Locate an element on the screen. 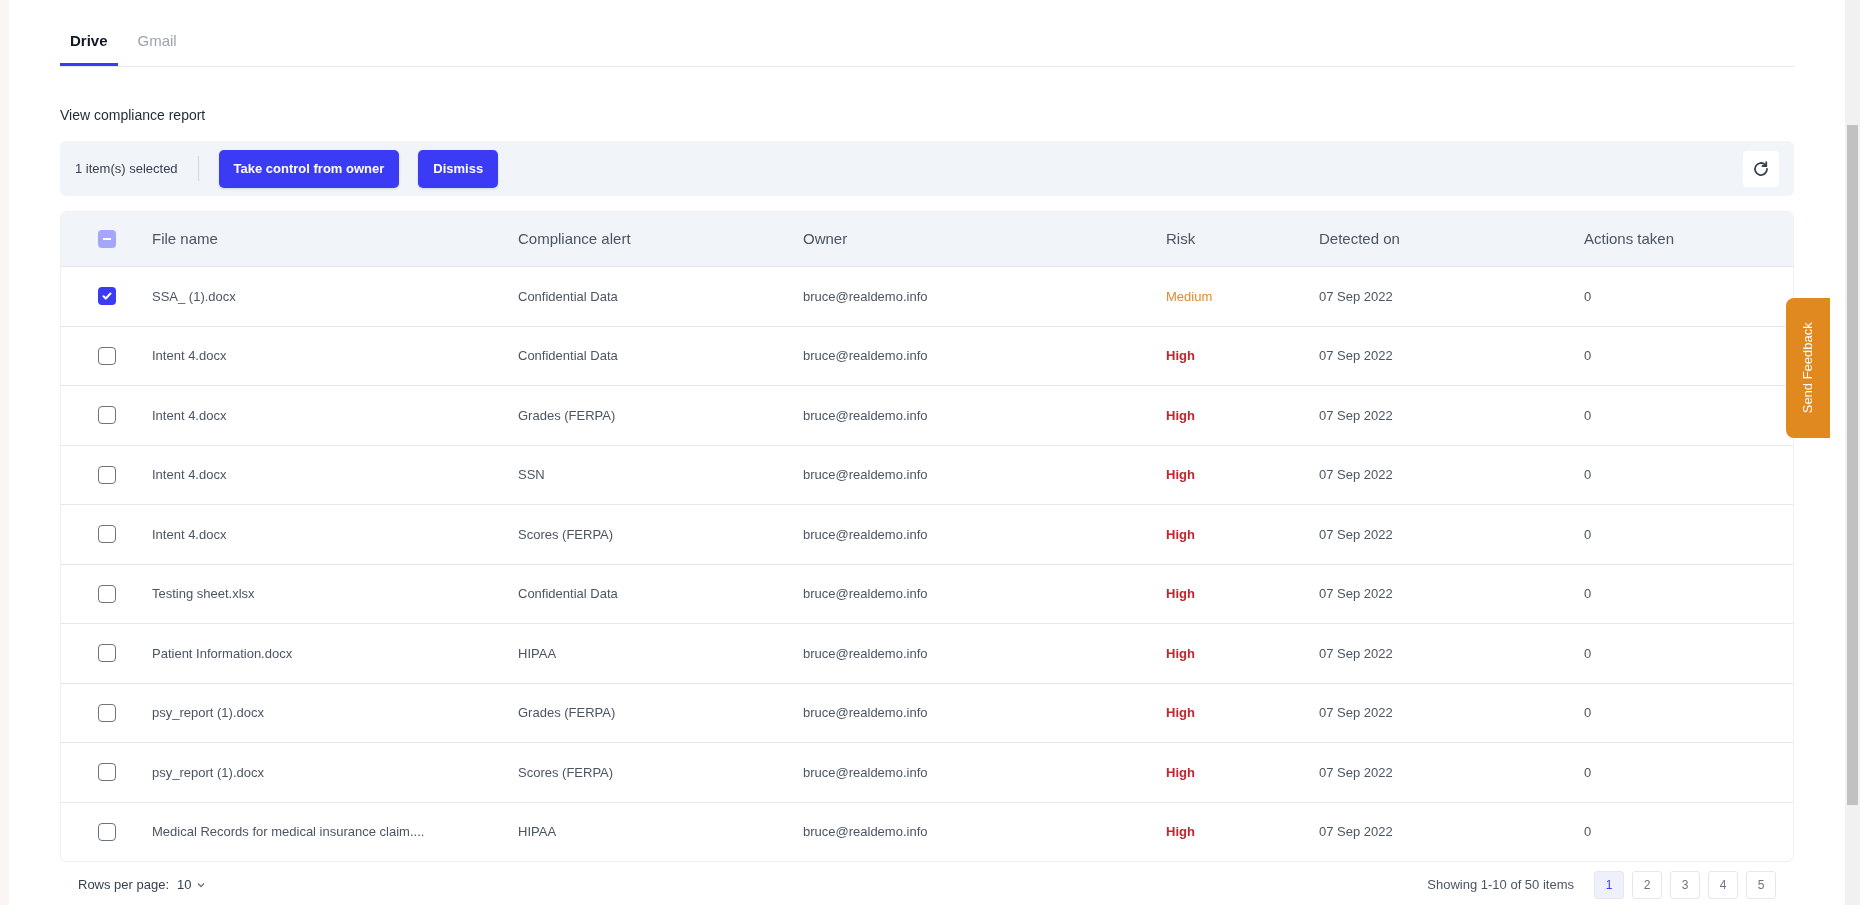 The height and width of the screenshot is (905, 1860). report-link: View compliance report is located at coordinates (133, 115).